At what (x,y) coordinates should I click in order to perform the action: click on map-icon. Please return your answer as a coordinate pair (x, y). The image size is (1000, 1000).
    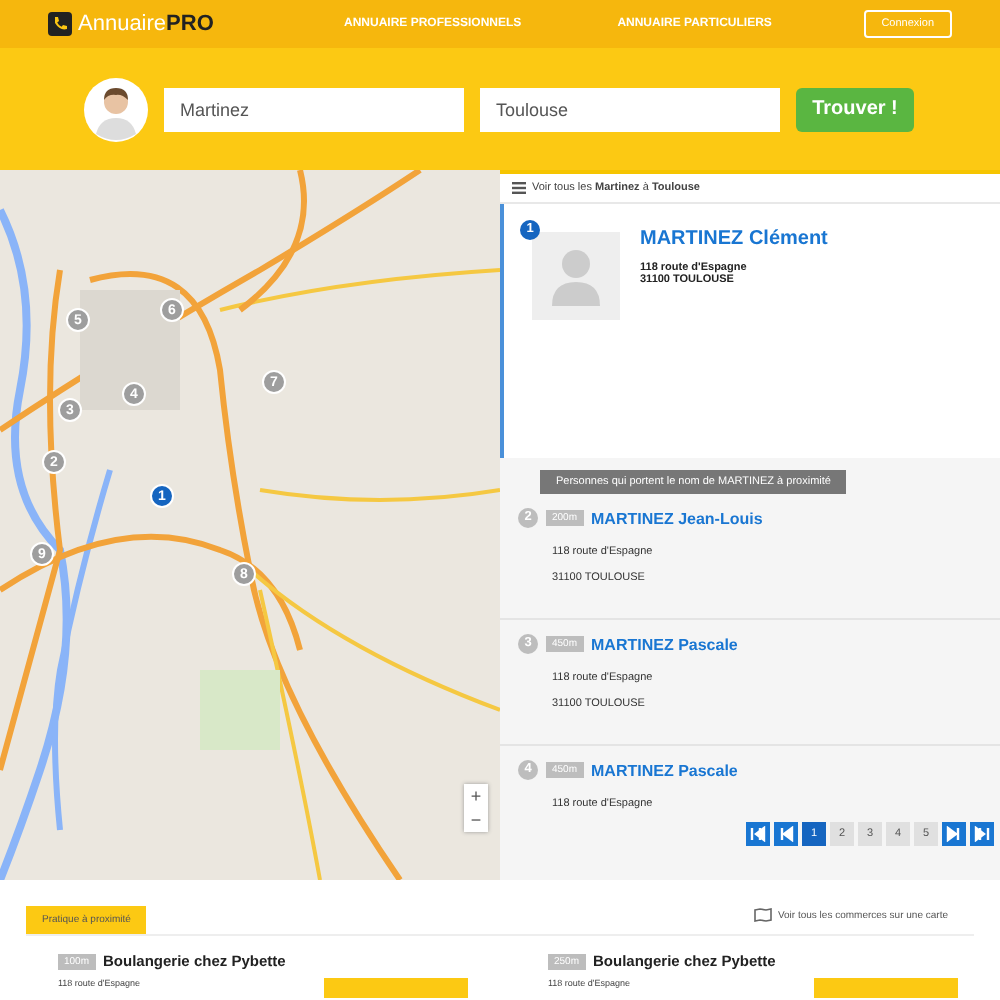
    Looking at the image, I should click on (762, 915).